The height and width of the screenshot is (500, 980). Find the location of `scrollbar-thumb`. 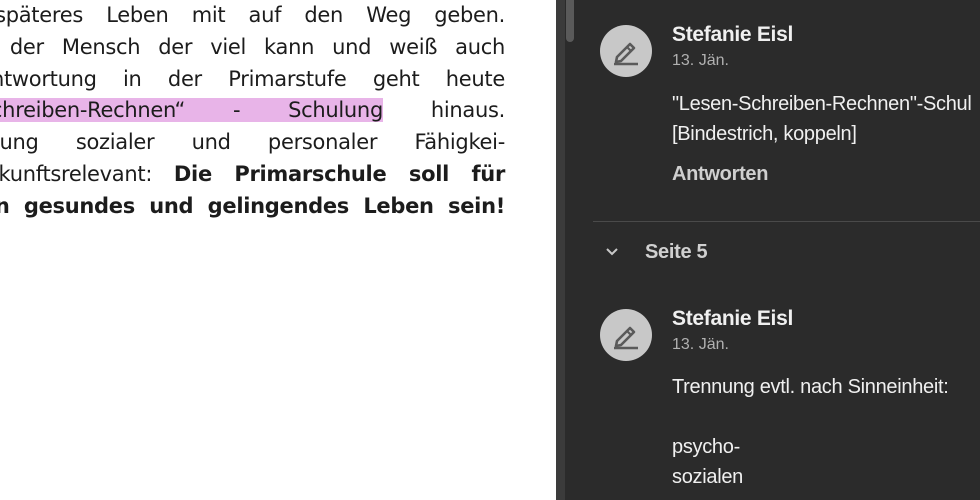

scrollbar-thumb is located at coordinates (570, 21).